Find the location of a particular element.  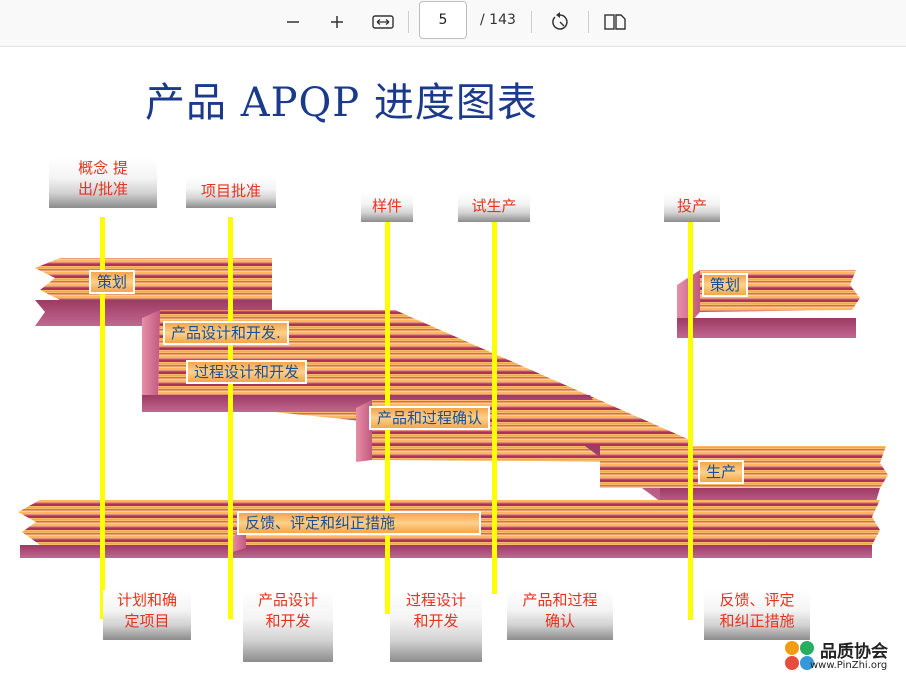

milestone-text: 概念 提 is located at coordinates (103, 168).